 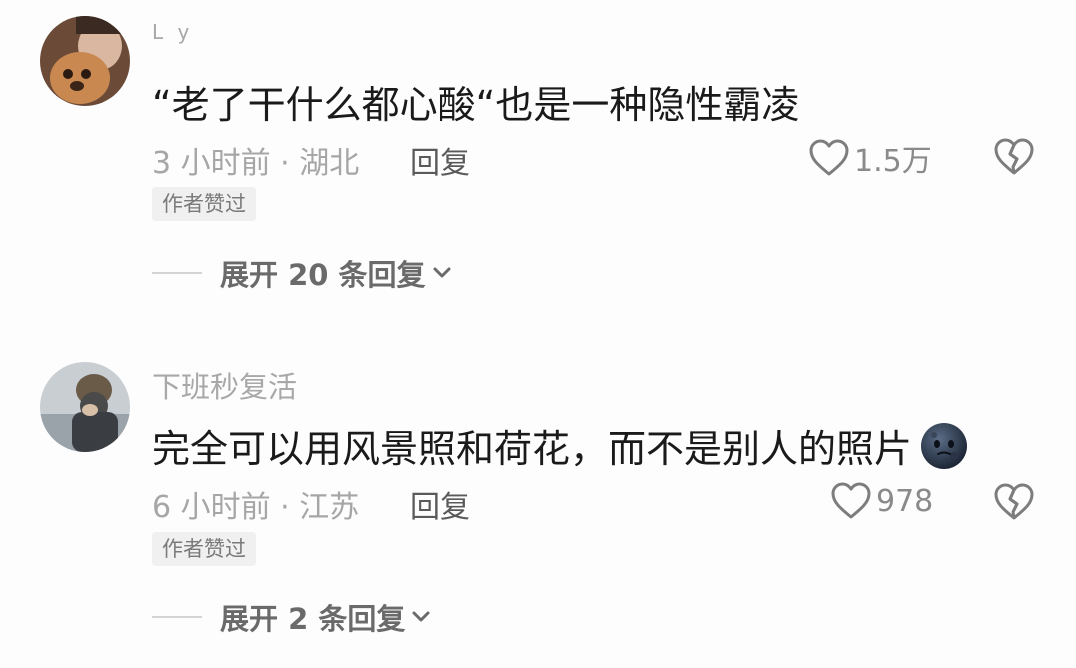 What do you see at coordinates (256, 163) in the screenshot?
I see `timestamp-location: 3 小时前 · 湖北` at bounding box center [256, 163].